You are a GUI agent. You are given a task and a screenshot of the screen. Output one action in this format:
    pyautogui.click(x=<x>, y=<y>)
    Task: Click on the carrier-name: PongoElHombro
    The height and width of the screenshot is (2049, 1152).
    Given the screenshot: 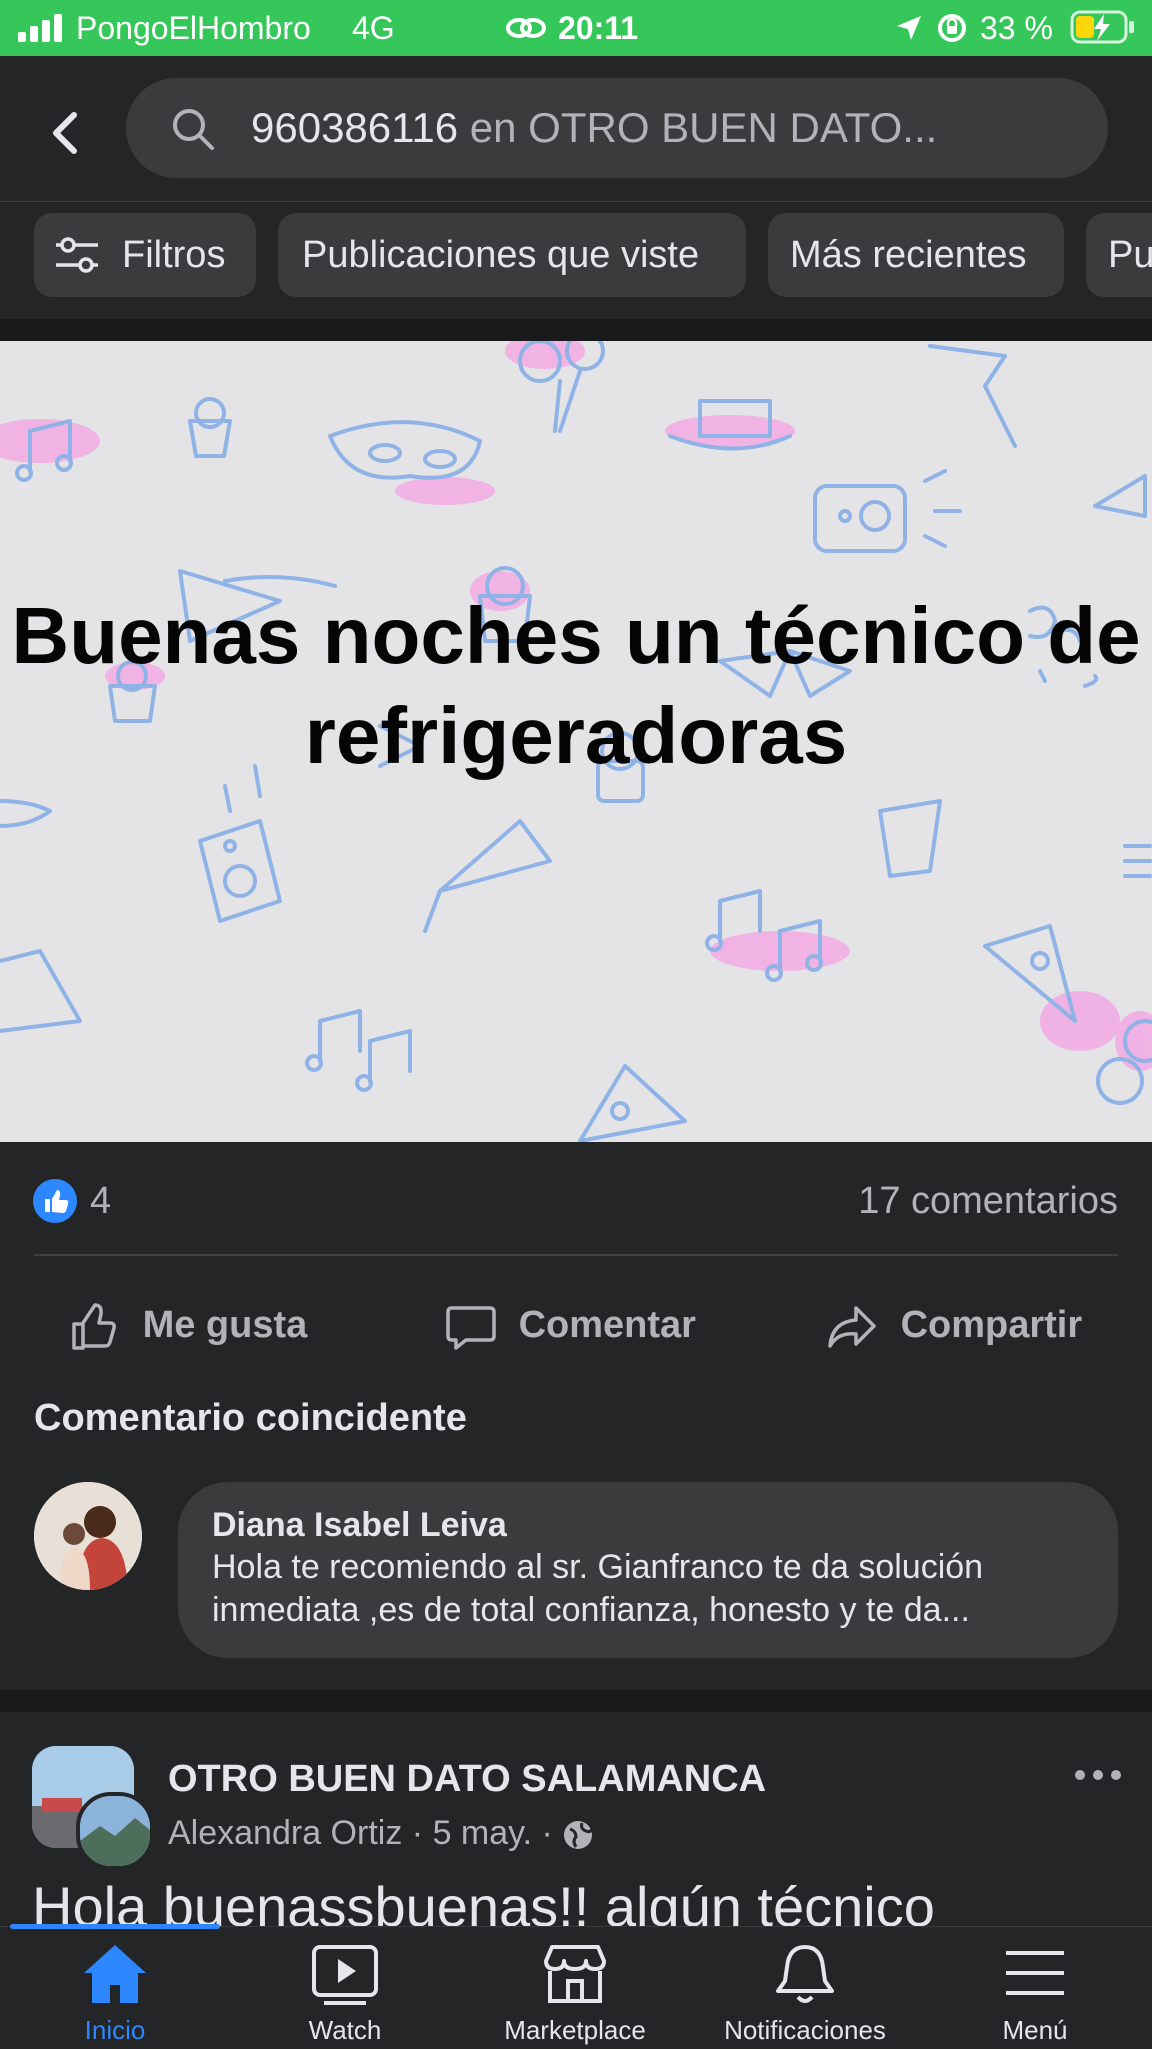 What is the action you would take?
    pyautogui.click(x=193, y=28)
    